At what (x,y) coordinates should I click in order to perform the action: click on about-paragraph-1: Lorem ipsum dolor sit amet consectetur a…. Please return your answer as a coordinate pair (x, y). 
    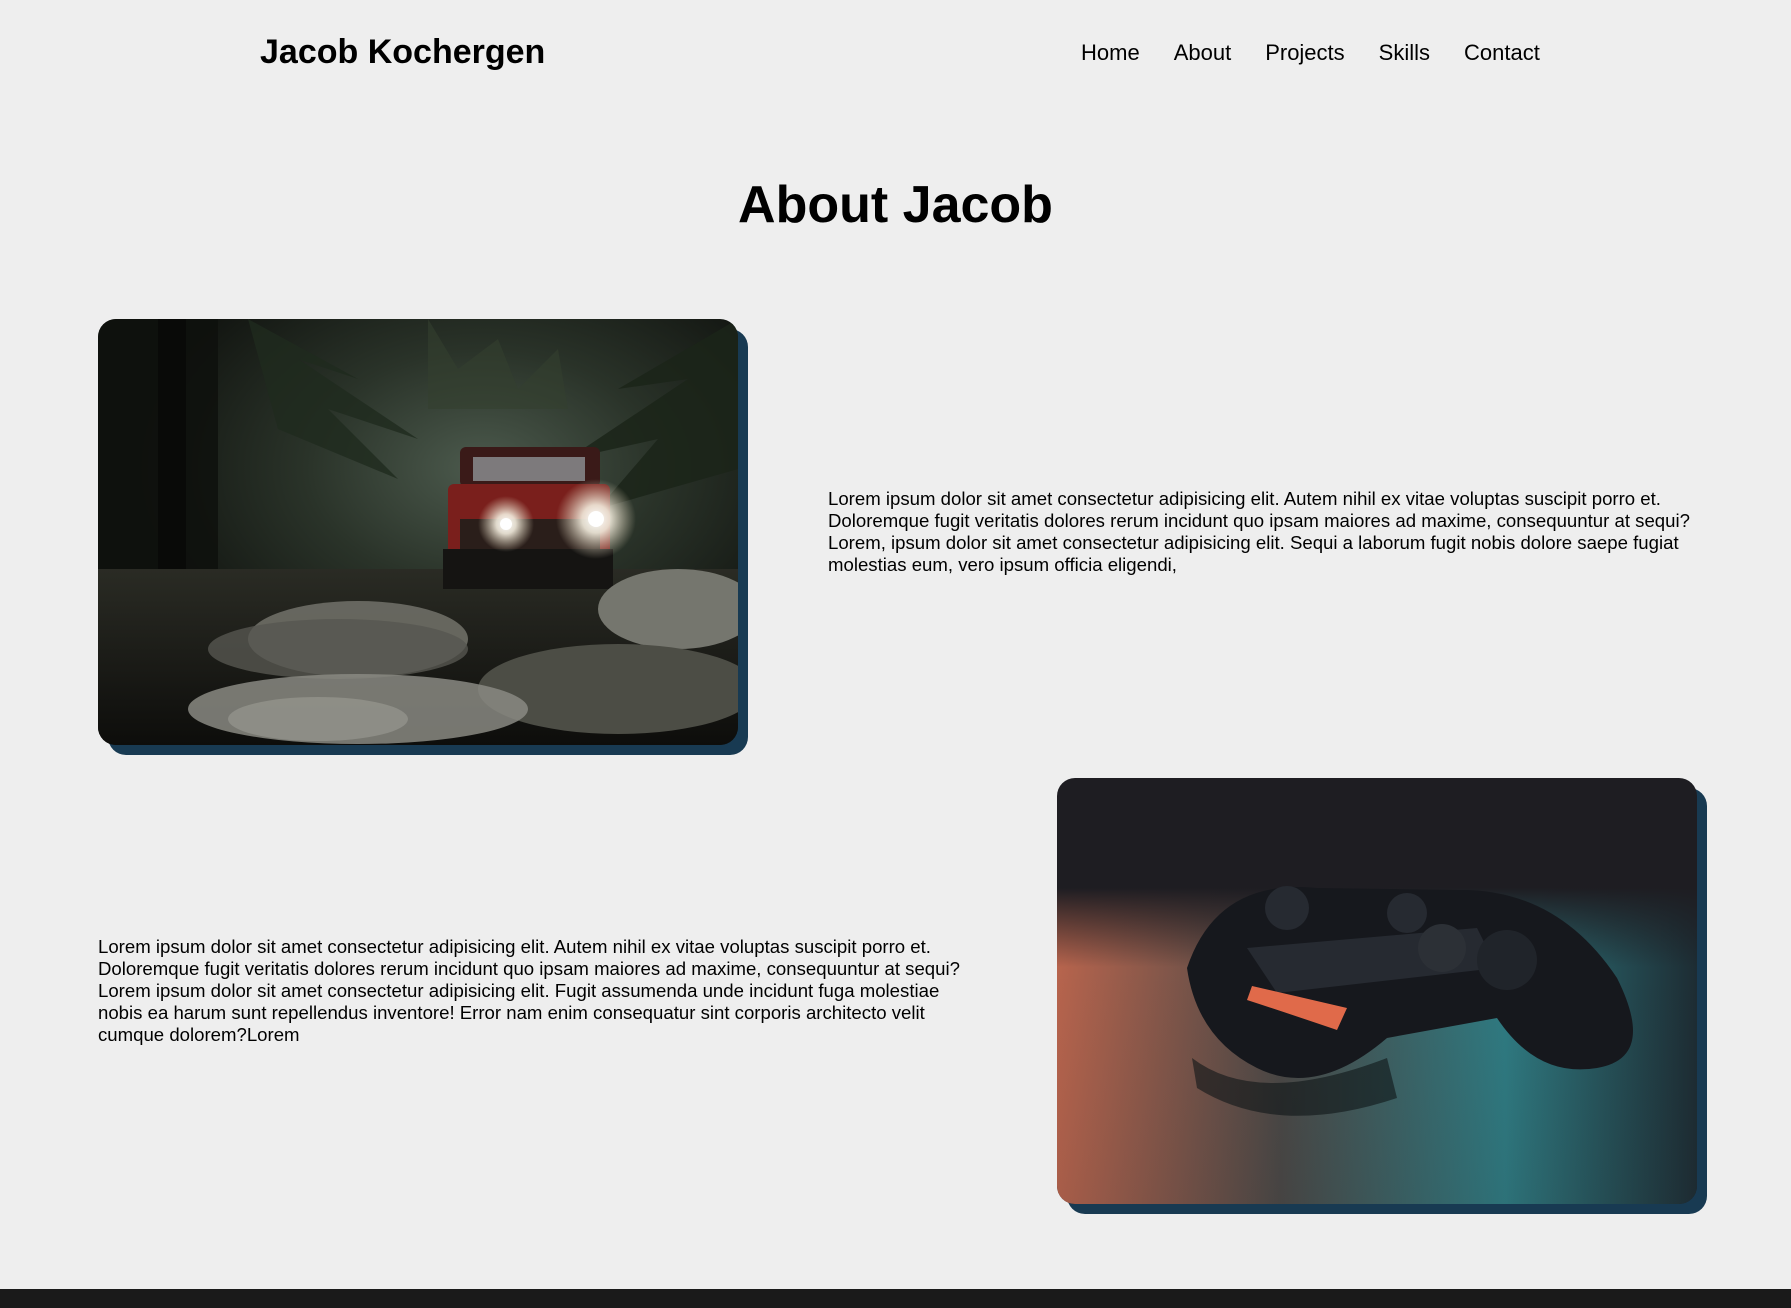
    Looking at the image, I should click on (1259, 531).